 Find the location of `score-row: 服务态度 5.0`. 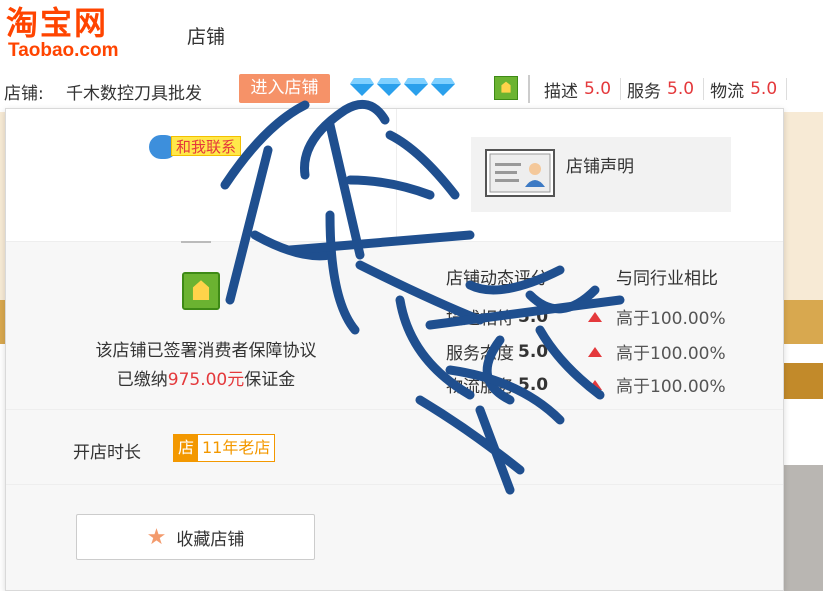

score-row: 服务态度 5.0 is located at coordinates (524, 351).